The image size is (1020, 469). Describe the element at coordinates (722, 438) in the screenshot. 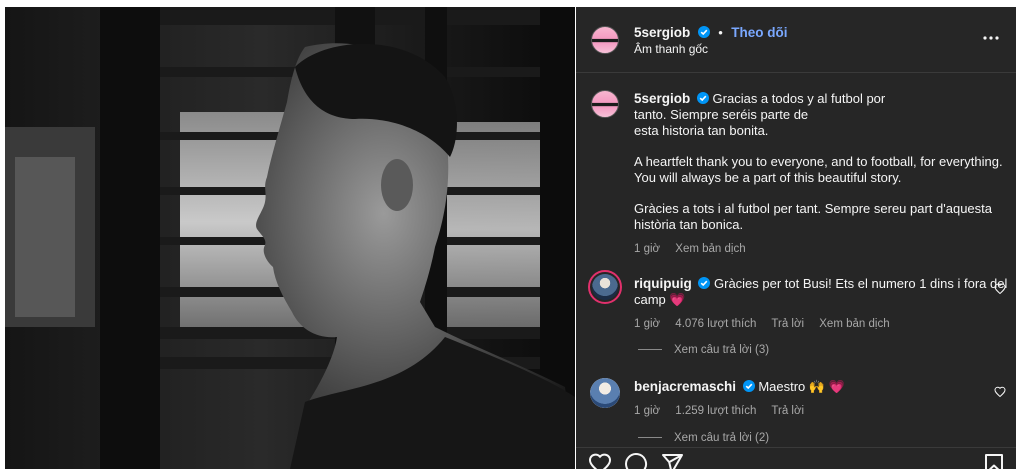

I see `view-replies-label: Xem câu trả lời (2)` at that location.